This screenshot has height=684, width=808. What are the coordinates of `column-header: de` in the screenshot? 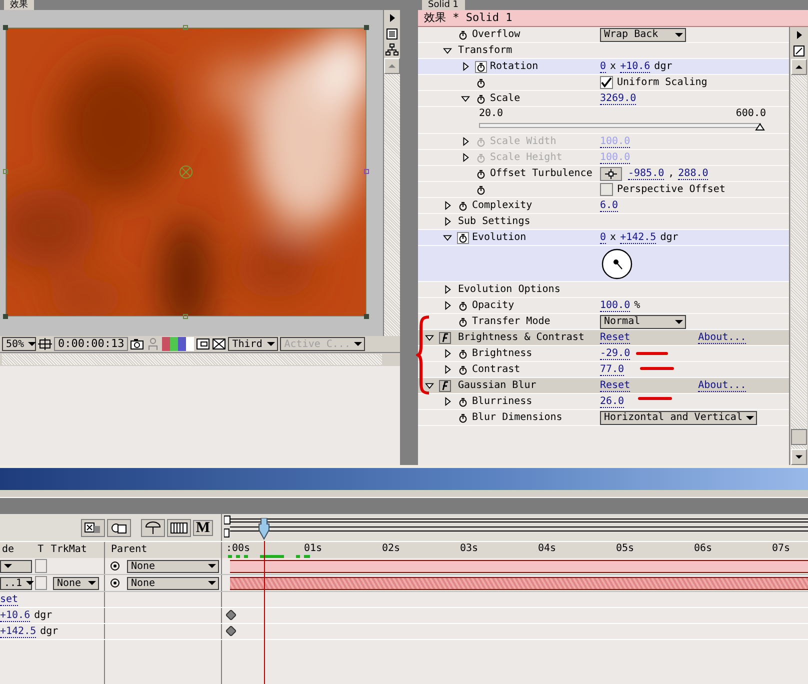 It's located at (18, 550).